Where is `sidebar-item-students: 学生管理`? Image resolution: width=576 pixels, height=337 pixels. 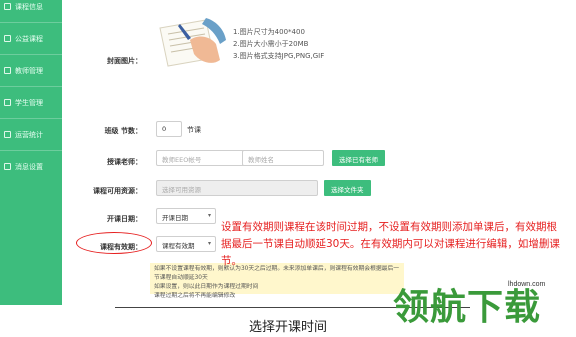 sidebar-item-students: 学生管理 is located at coordinates (31, 102).